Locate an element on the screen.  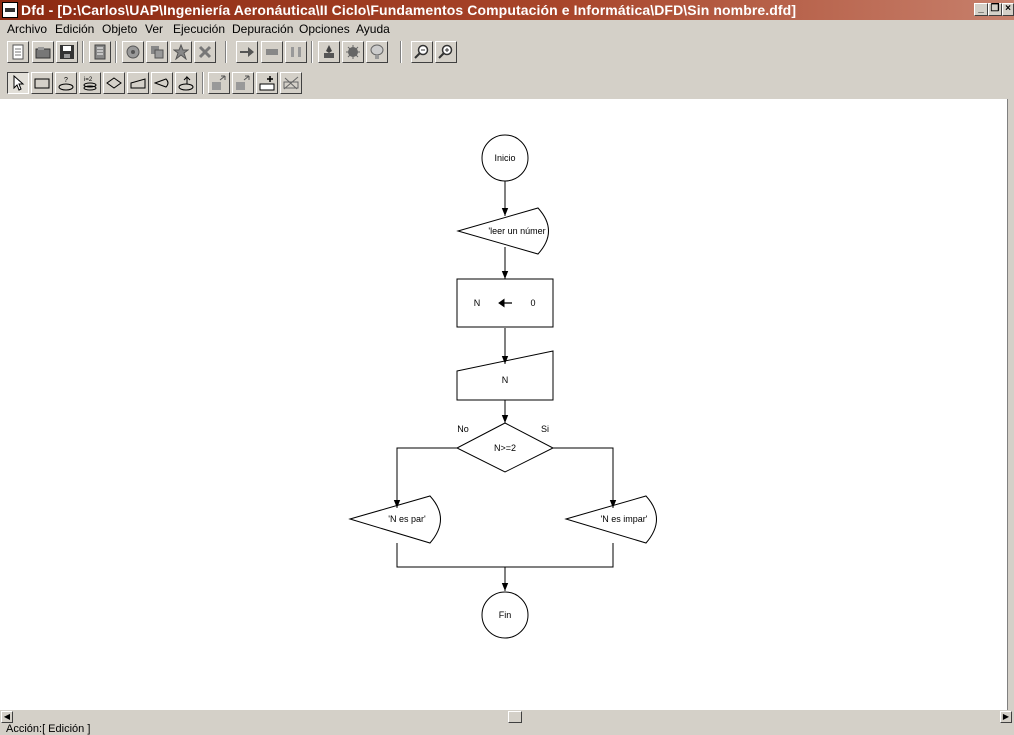
subprogram-add-icon is located at coordinates (267, 83).